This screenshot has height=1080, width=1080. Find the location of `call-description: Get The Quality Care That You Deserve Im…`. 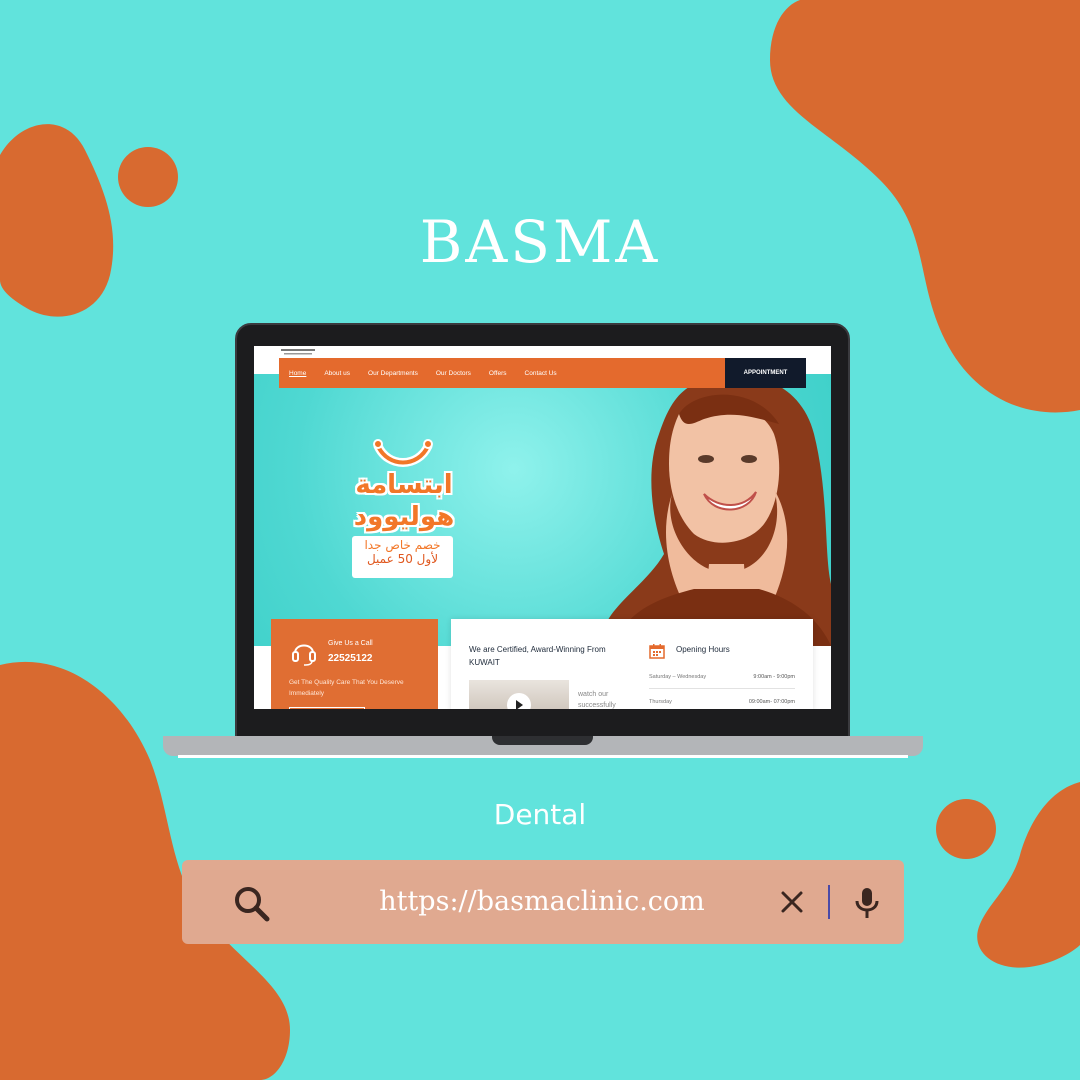

call-description: Get The Quality Care That You Deserve Im… is located at coordinates (346, 688).